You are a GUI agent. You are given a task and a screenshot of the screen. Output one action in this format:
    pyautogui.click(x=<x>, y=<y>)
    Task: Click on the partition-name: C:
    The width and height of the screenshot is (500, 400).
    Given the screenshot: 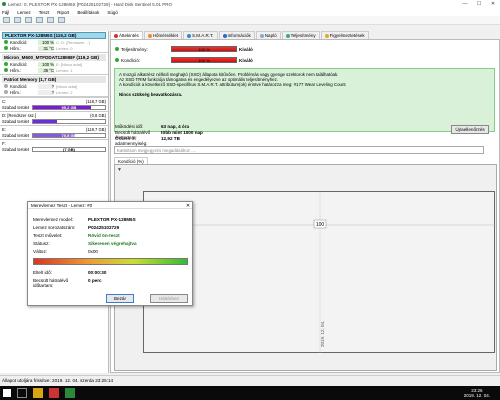 What is the action you would take?
    pyautogui.click(x=4, y=101)
    